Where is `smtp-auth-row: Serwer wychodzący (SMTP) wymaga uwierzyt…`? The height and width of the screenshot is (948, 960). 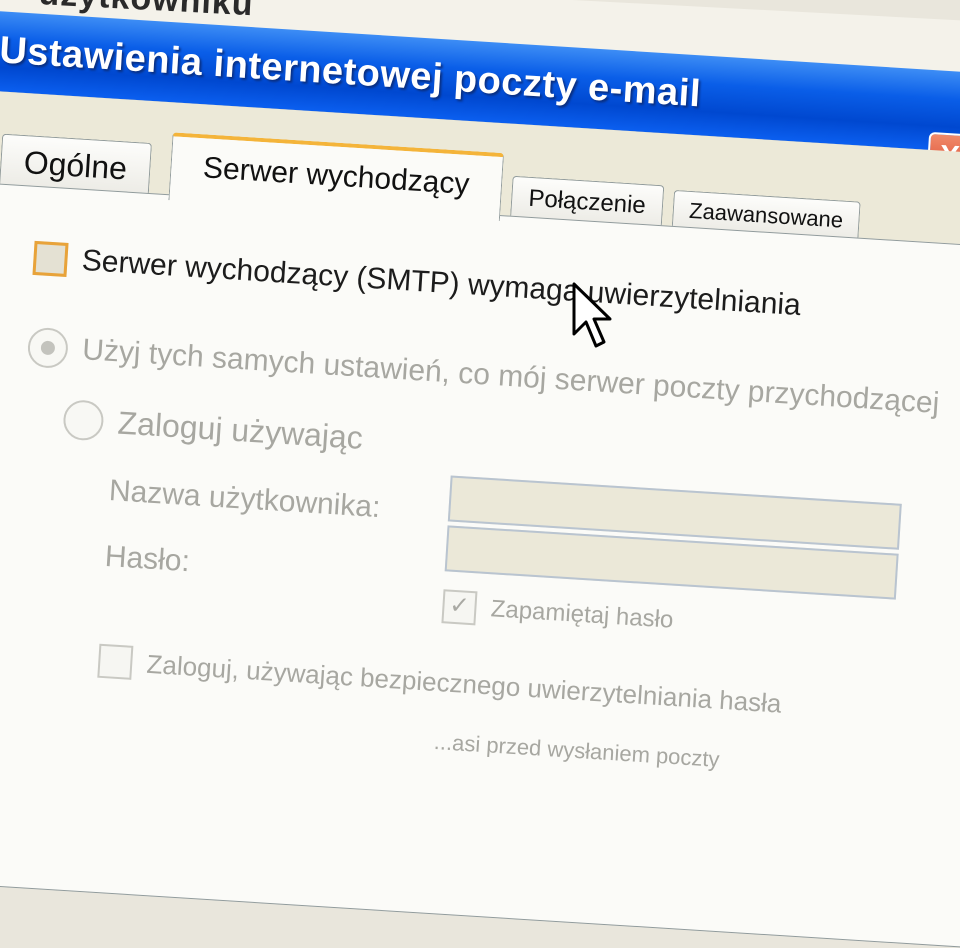 smtp-auth-row: Serwer wychodzący (SMTP) wymaga uwierzyt… is located at coordinates (417, 281).